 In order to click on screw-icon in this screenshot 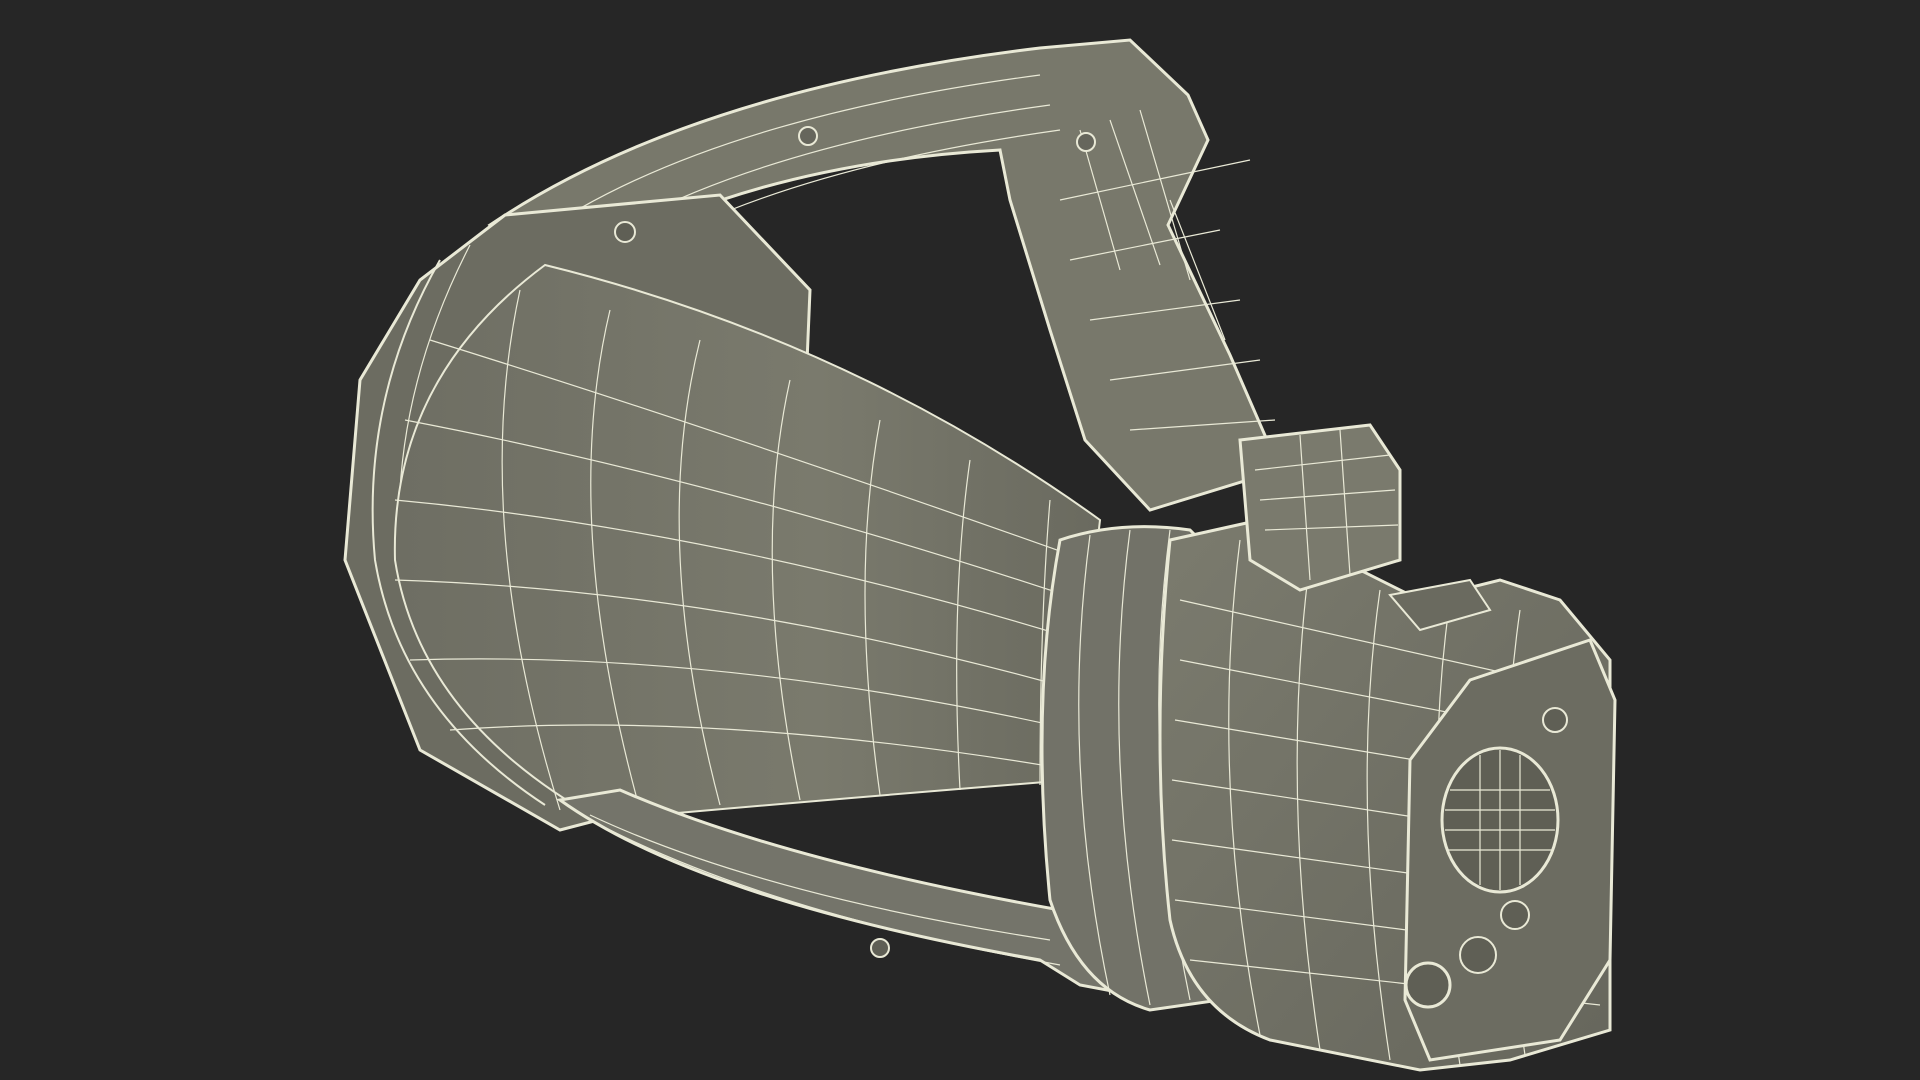, I will do `click(1555, 720)`.